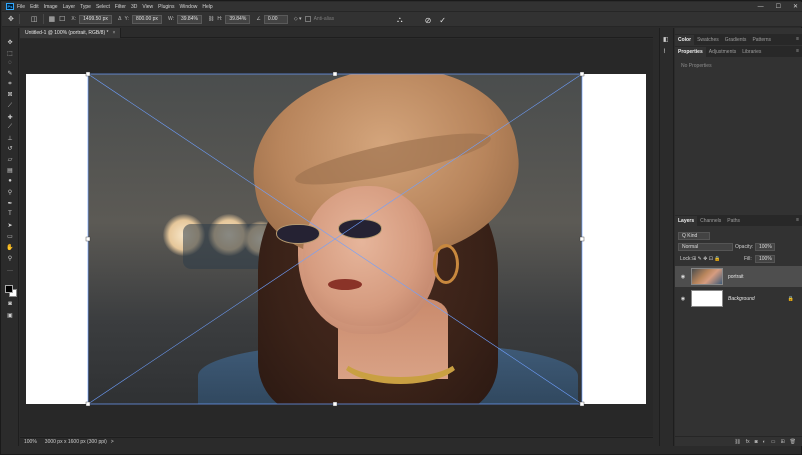 This screenshot has height=455, width=802. What do you see at coordinates (400, 20) in the screenshot?
I see `warp-icon: ⛬` at bounding box center [400, 20].